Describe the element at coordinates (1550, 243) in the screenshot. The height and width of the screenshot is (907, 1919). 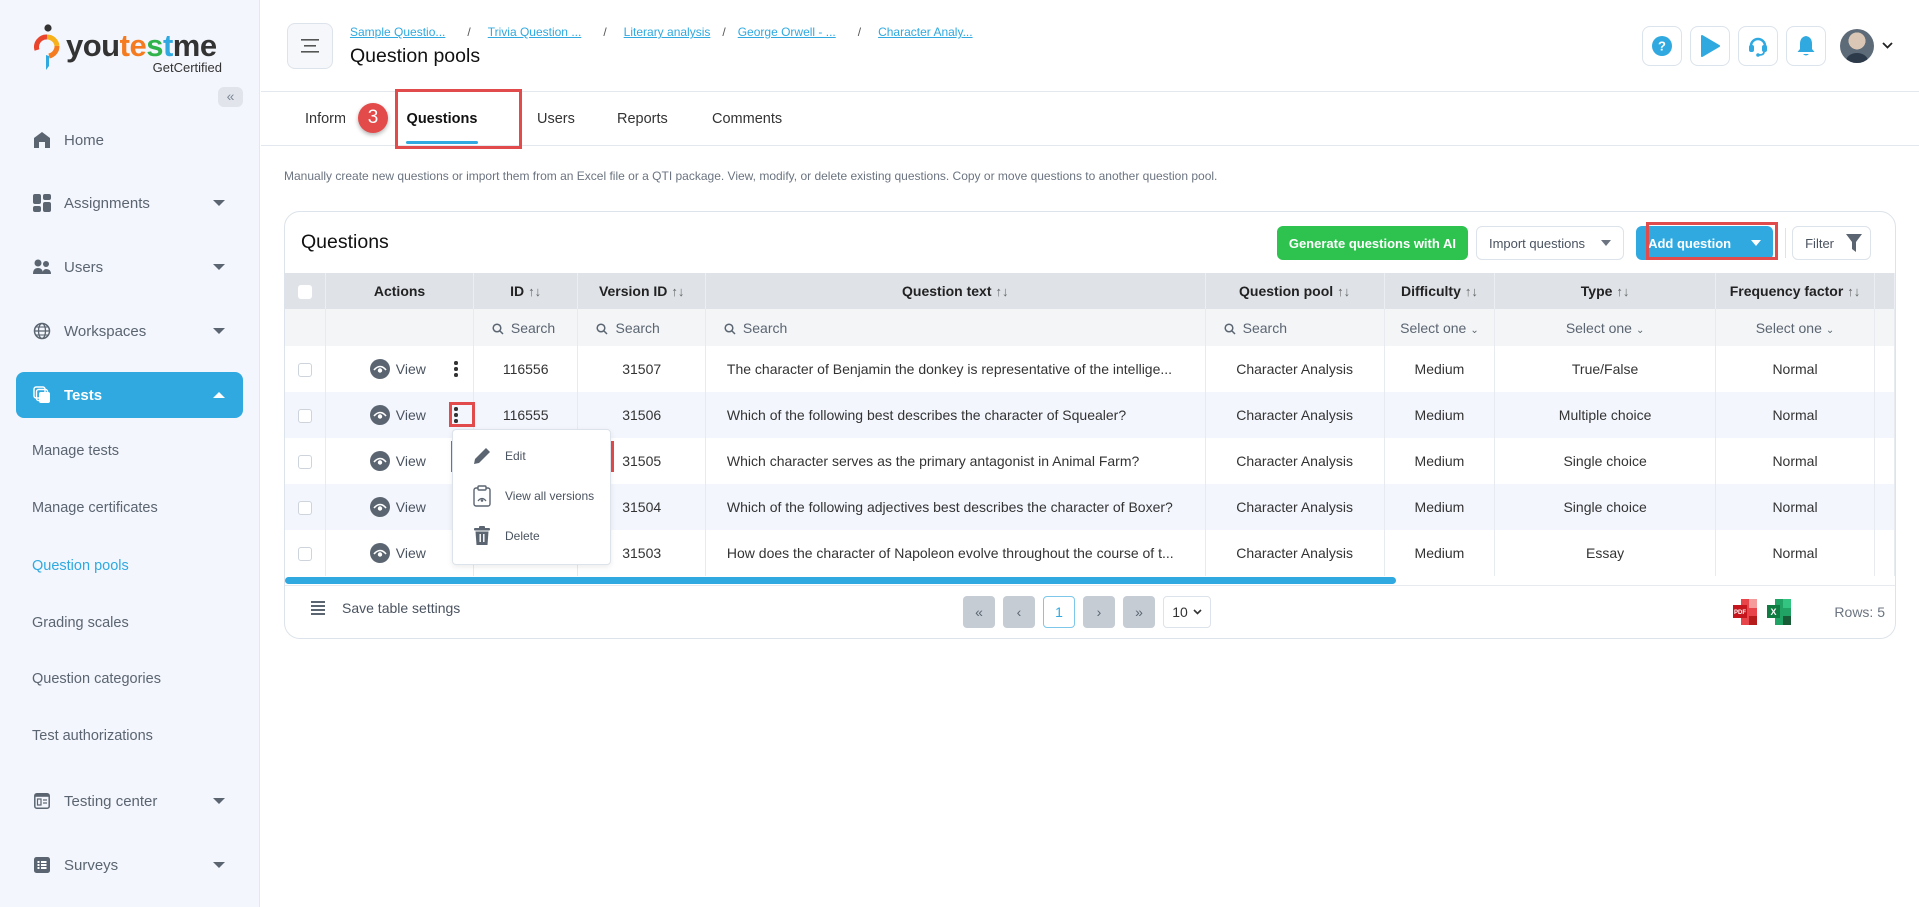
I see `import-questions-button: Import questions` at that location.